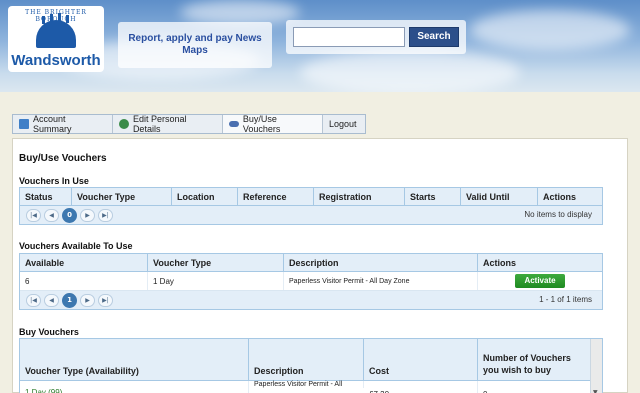  I want to click on tab-label: Logout, so click(343, 124).